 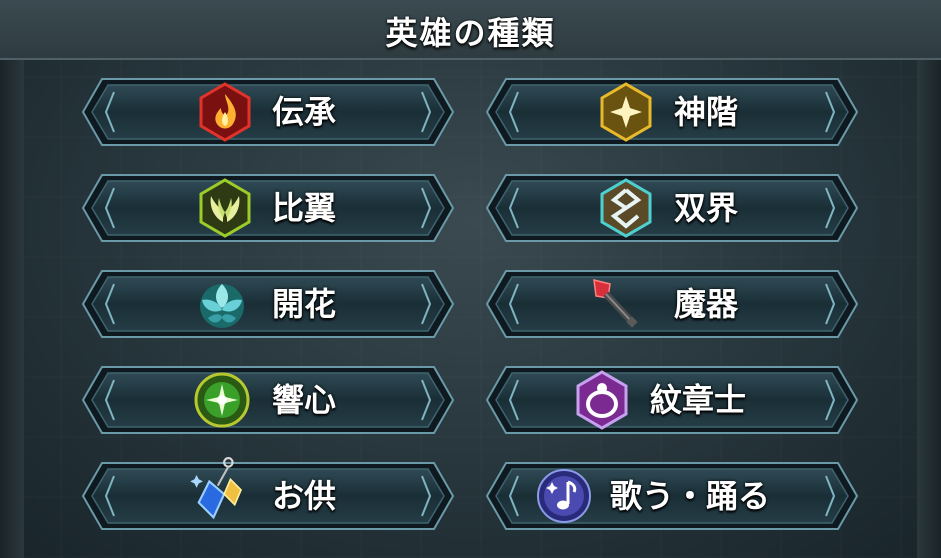 What do you see at coordinates (706, 208) in the screenshot?
I see `harmonized-label: 双界` at bounding box center [706, 208].